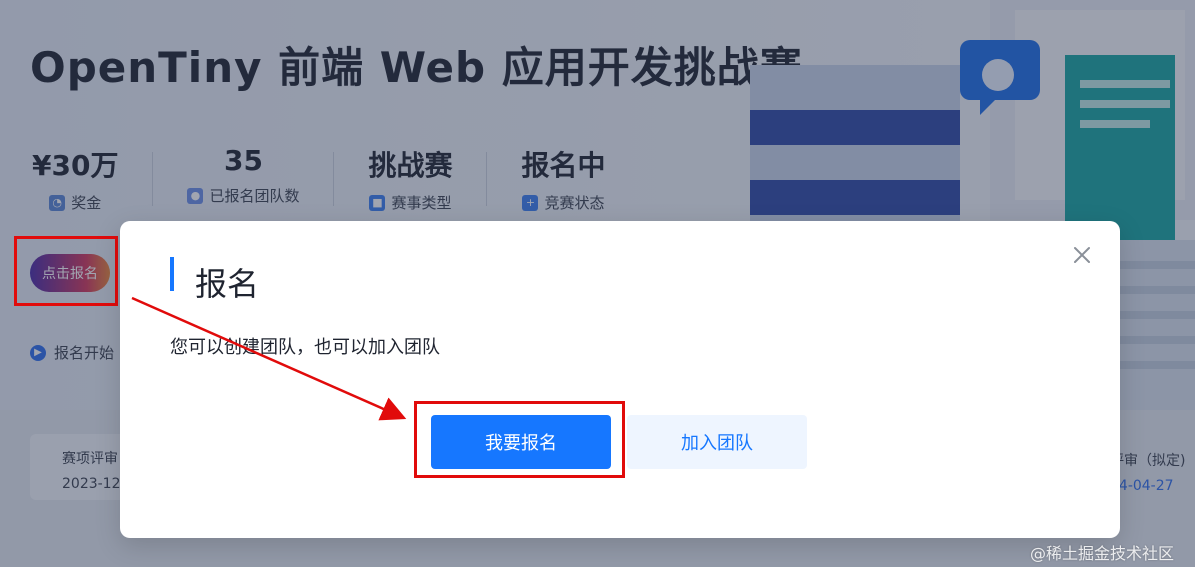 This screenshot has height=567, width=1195. What do you see at coordinates (305, 347) in the screenshot?
I see `modal-description: 您可以创建团队，也可以加入团队` at bounding box center [305, 347].